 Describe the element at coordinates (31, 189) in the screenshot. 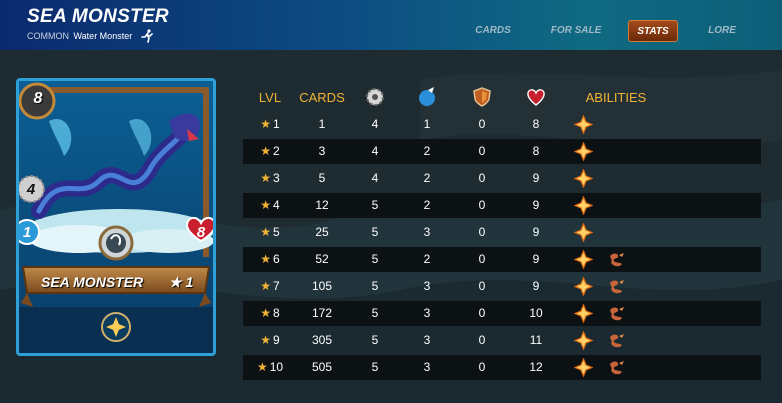

I see `card-attack-value: 4` at that location.